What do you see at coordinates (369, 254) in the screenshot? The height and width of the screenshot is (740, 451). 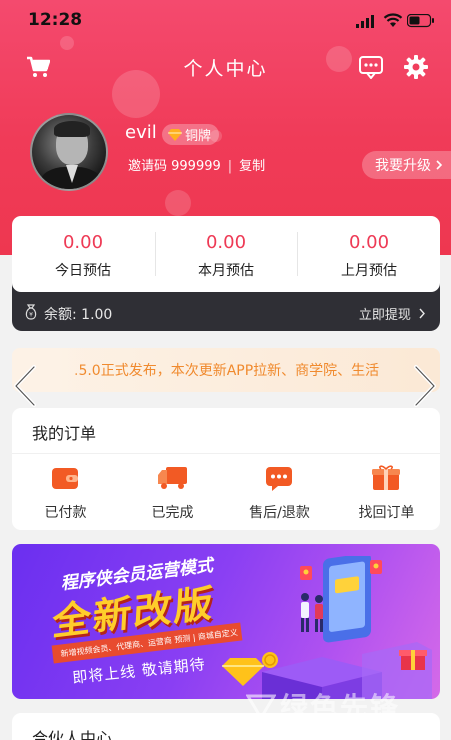 I see `earnings-last-month: 0.00 上月预估` at bounding box center [369, 254].